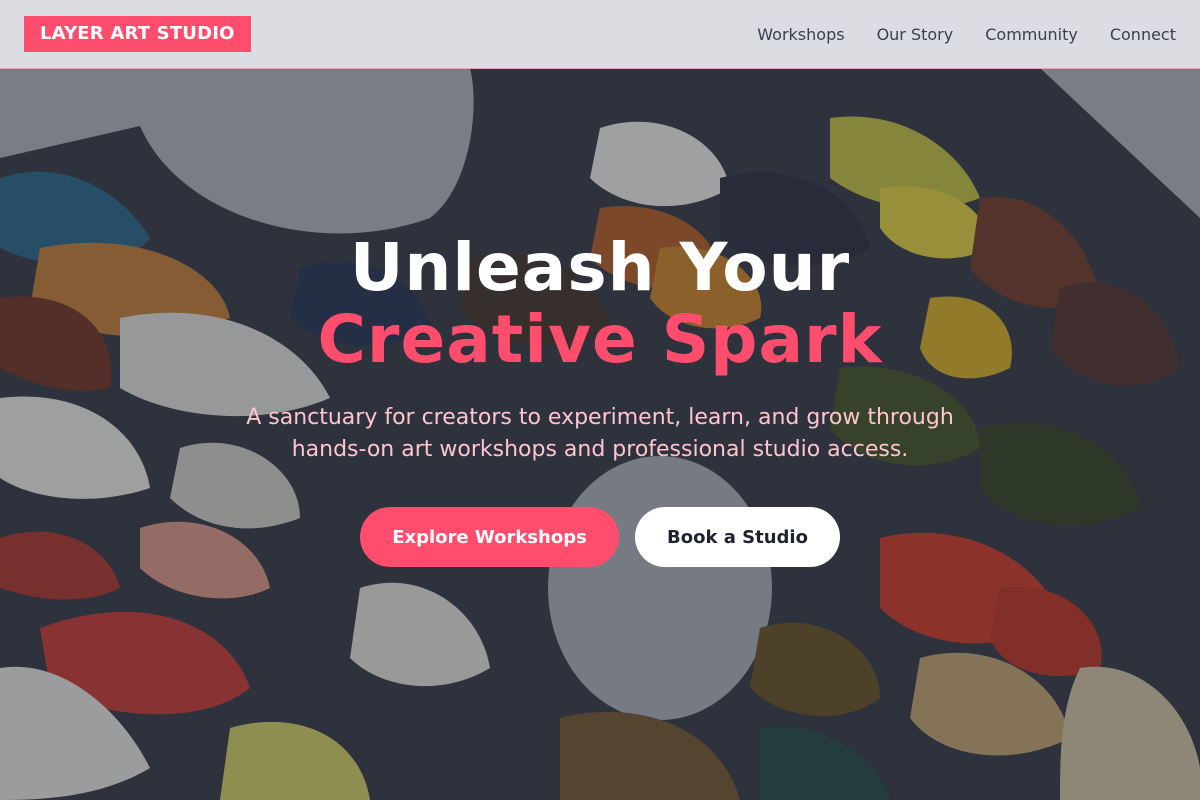 The width and height of the screenshot is (1200, 800). I want to click on brand-logo: LAYER ART STUDIO, so click(137, 34).